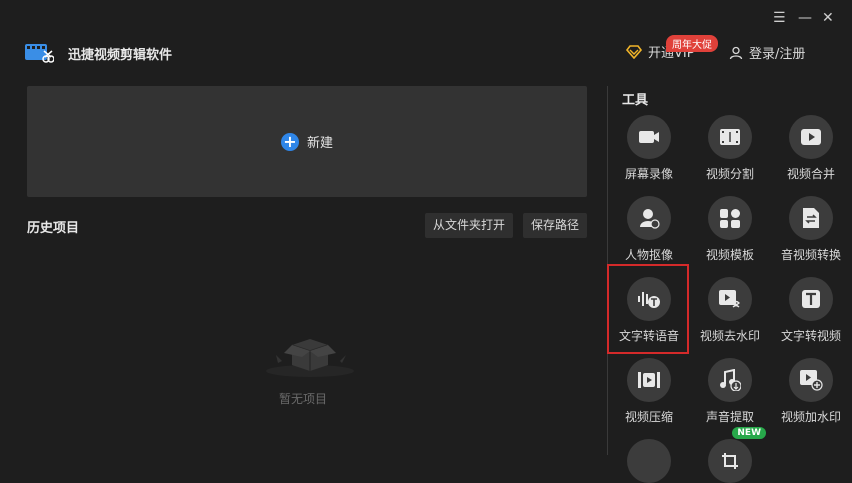  I want to click on plus-icon: +, so click(289, 141).